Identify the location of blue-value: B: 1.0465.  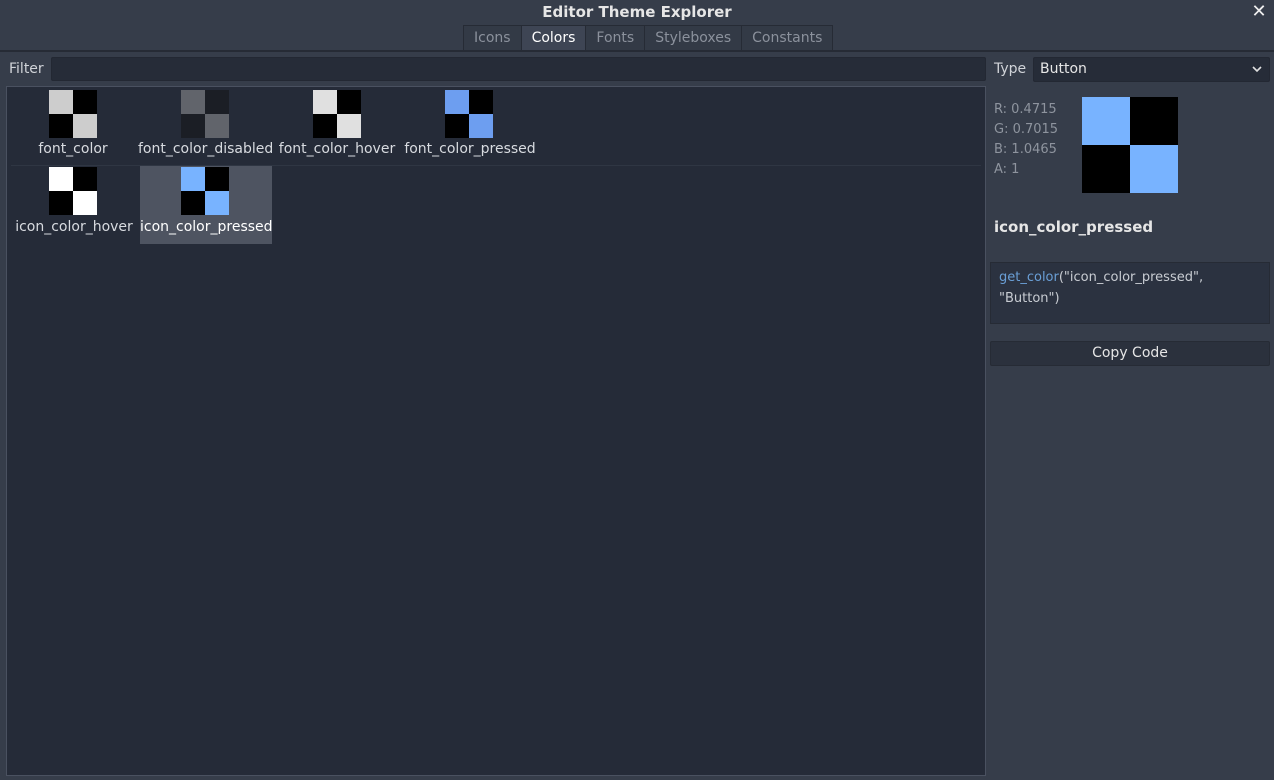
(1025, 149).